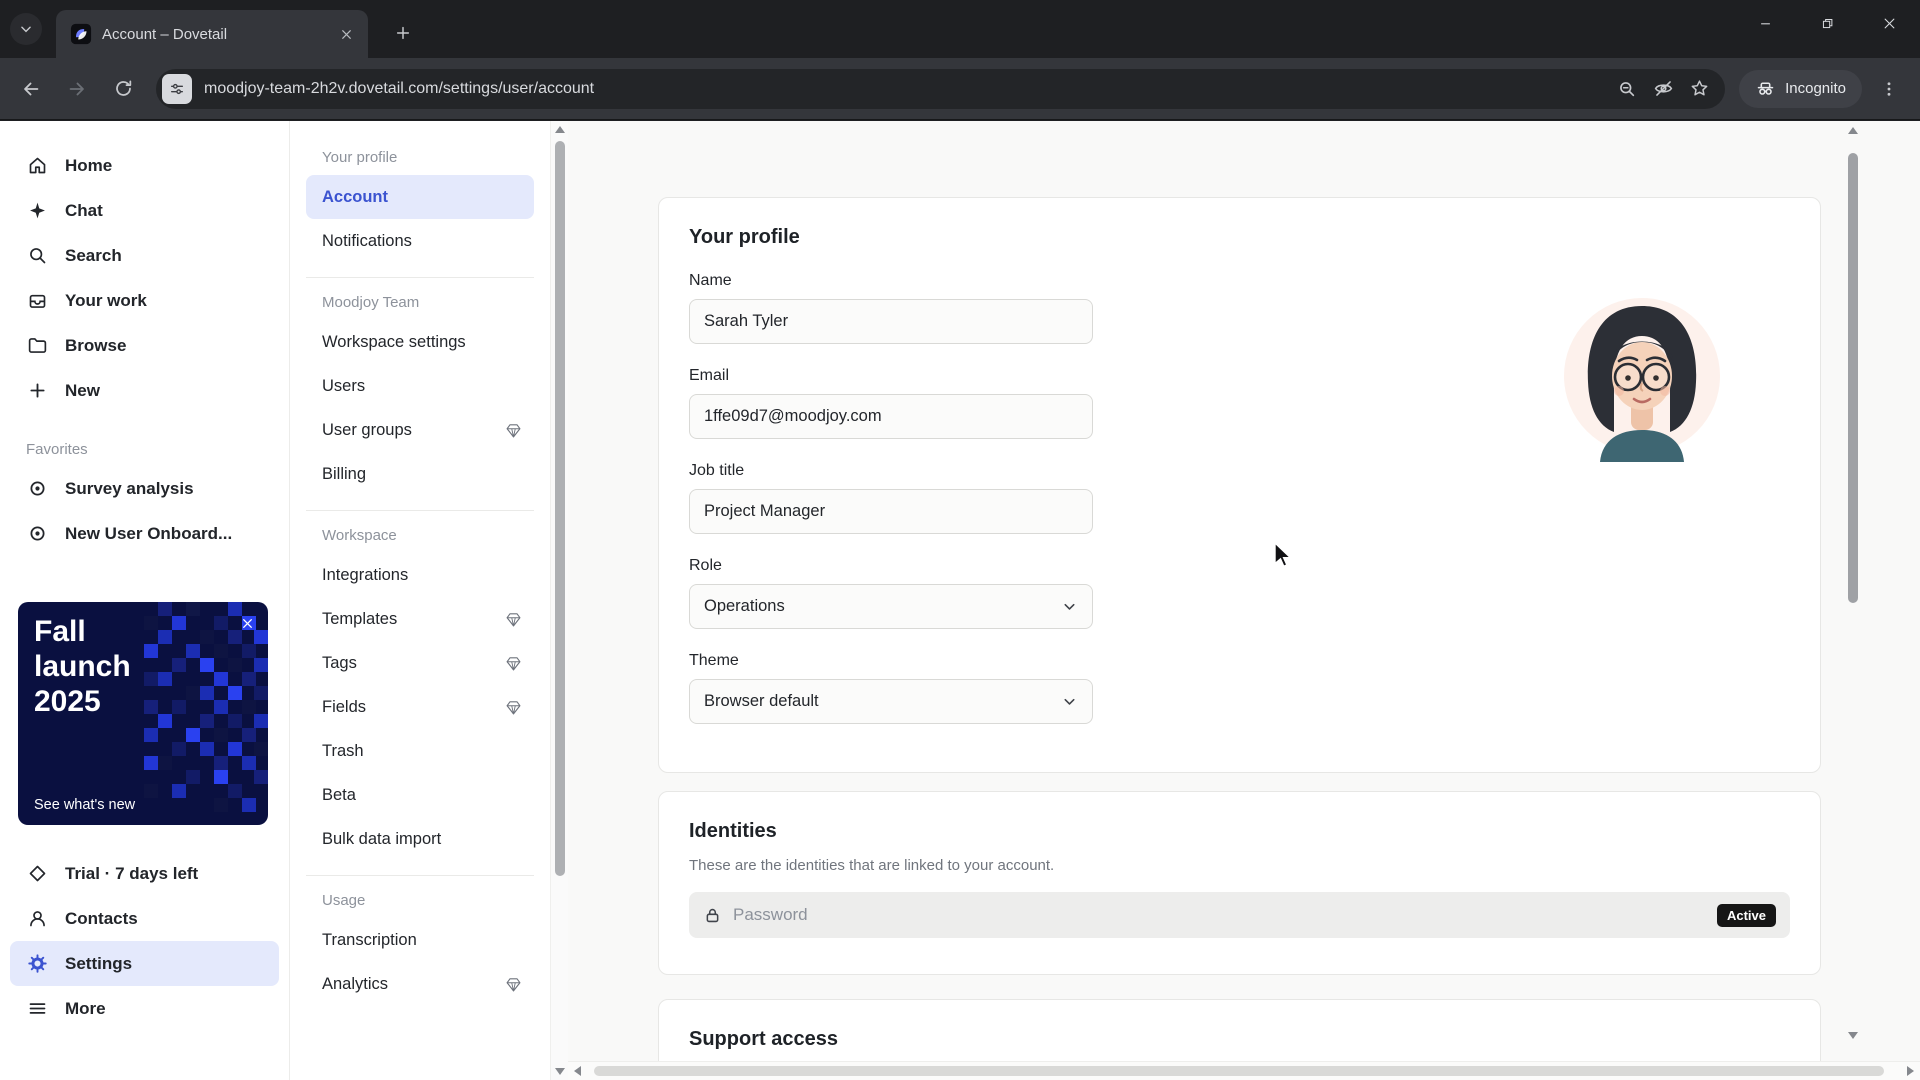  What do you see at coordinates (37, 1009) in the screenshot?
I see `hamburger-icon` at bounding box center [37, 1009].